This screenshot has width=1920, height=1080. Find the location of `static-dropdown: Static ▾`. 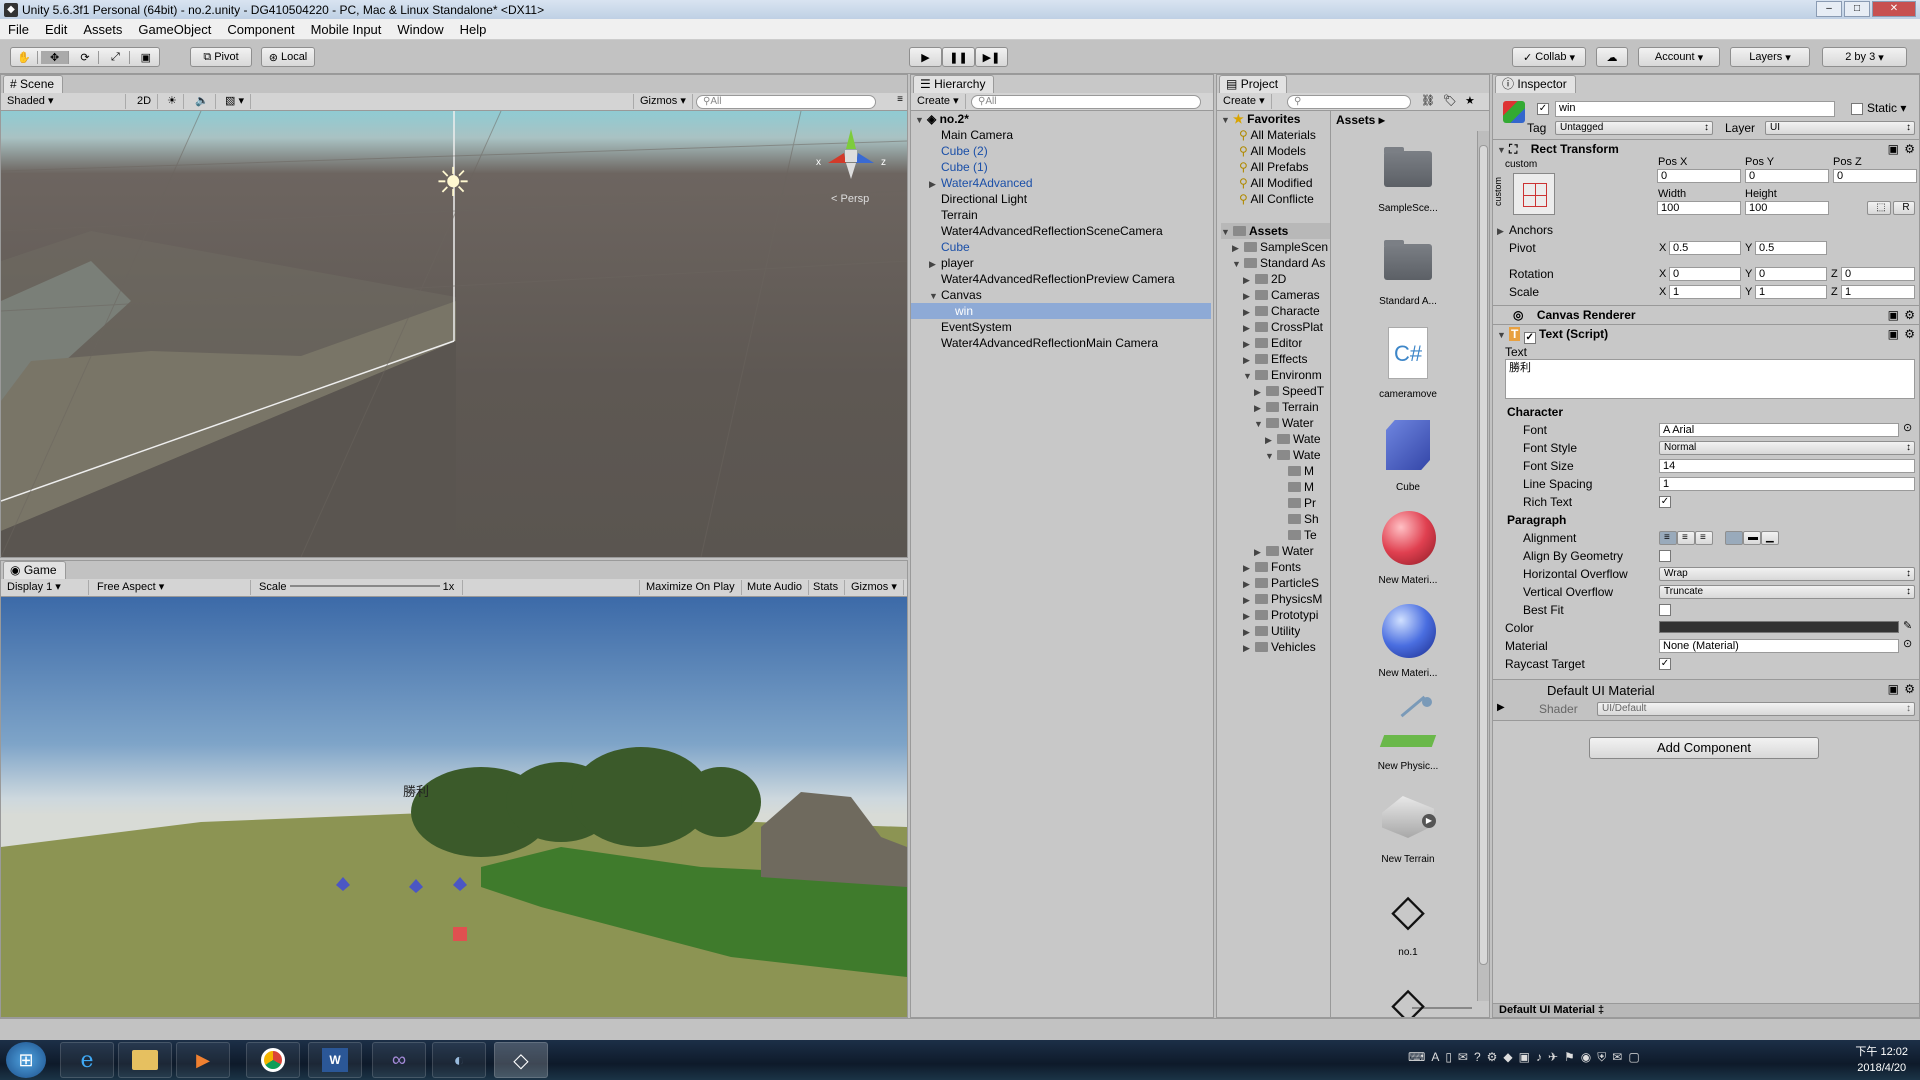

static-dropdown: Static ▾ is located at coordinates (1886, 108).